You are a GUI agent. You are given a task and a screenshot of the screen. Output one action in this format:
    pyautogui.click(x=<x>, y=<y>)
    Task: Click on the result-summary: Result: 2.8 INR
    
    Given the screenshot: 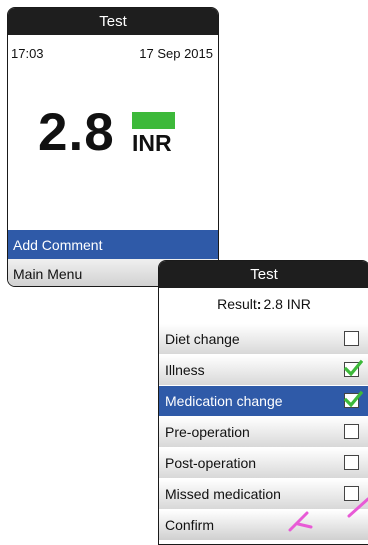 What is the action you would take?
    pyautogui.click(x=263, y=303)
    